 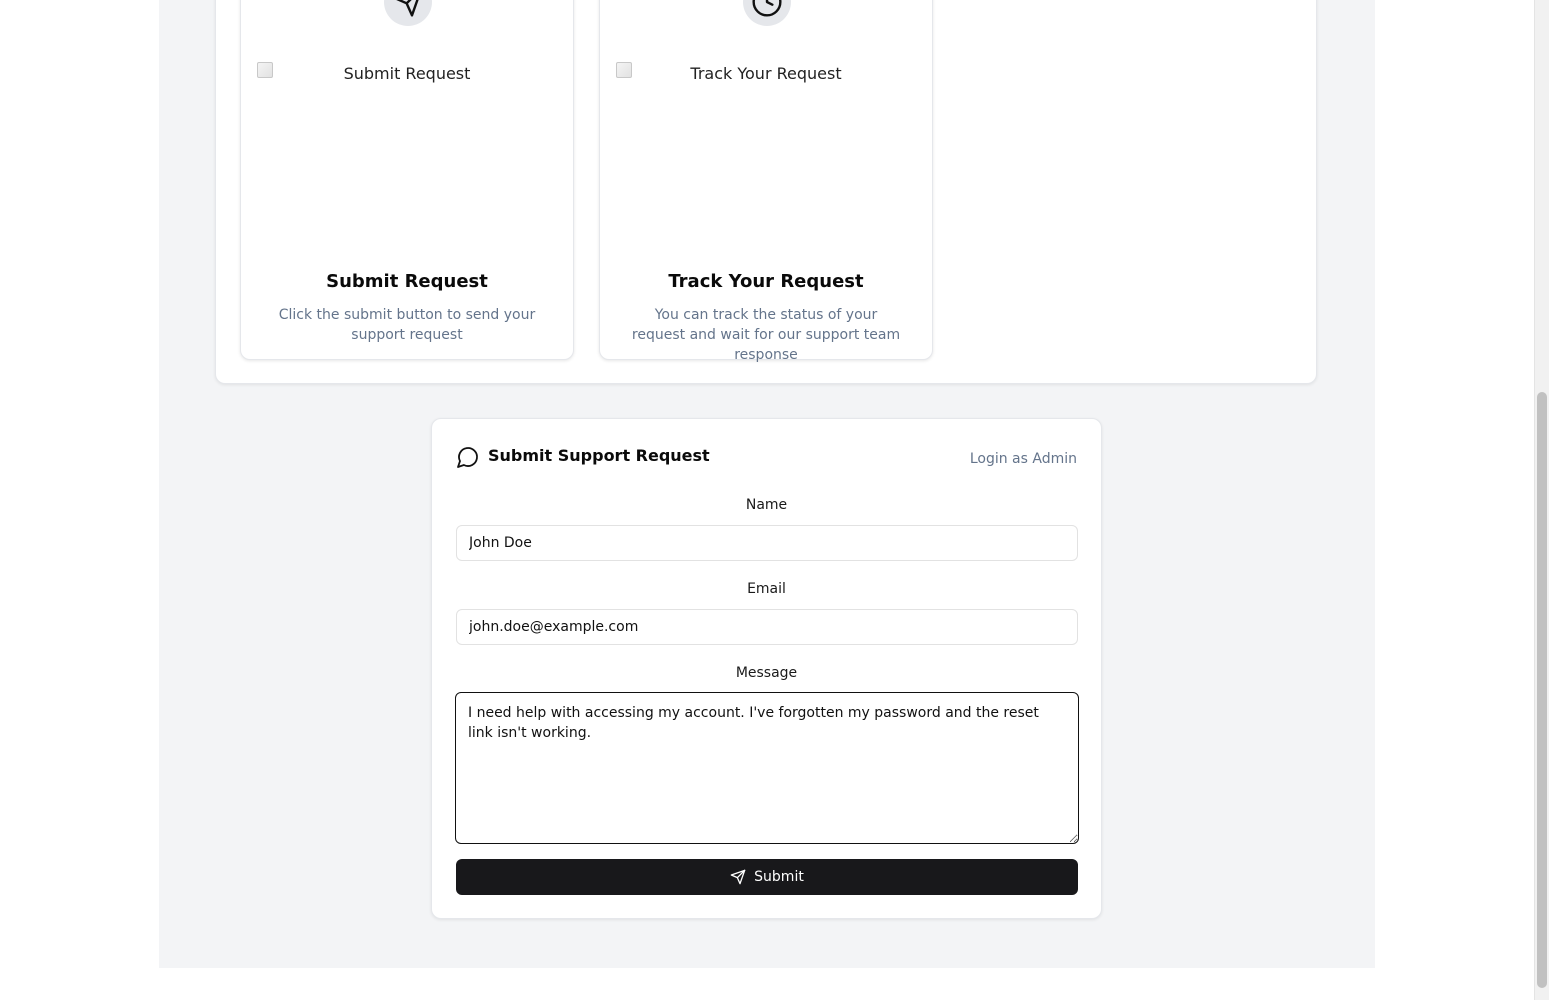 What do you see at coordinates (1023, 459) in the screenshot?
I see `login-as-admin-link: Login as Admin` at bounding box center [1023, 459].